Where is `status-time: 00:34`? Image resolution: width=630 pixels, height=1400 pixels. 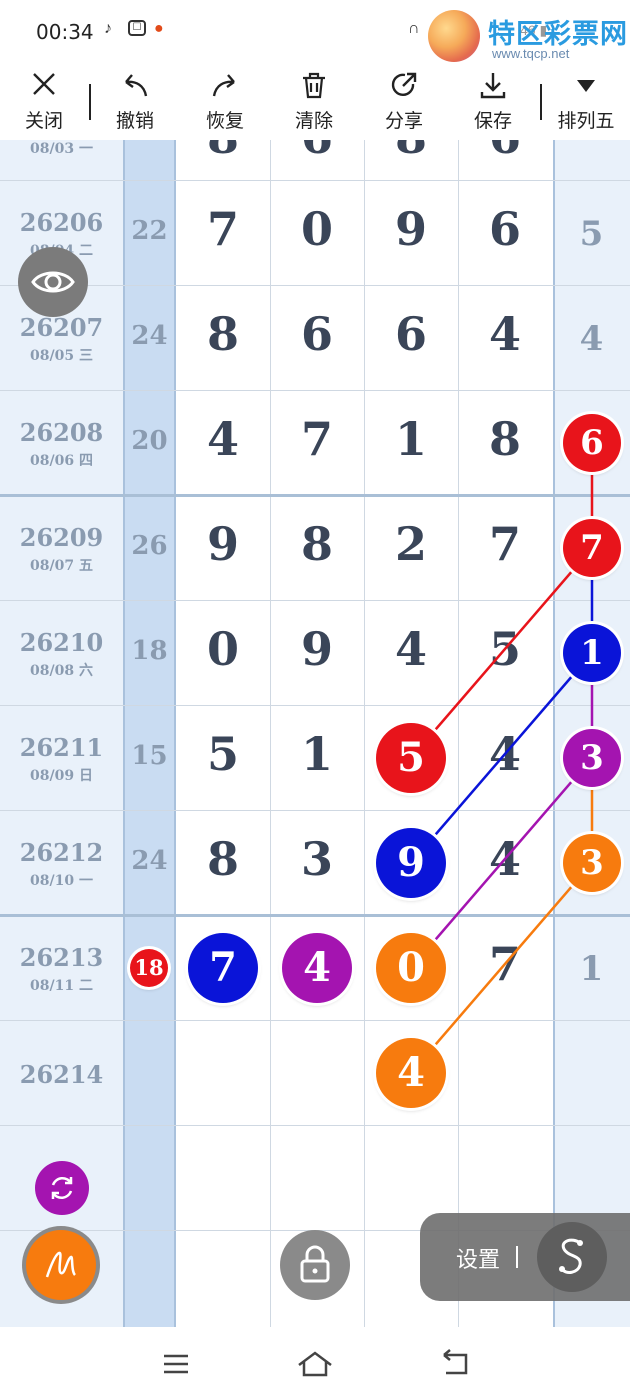
status-time: 00:34 is located at coordinates (65, 32).